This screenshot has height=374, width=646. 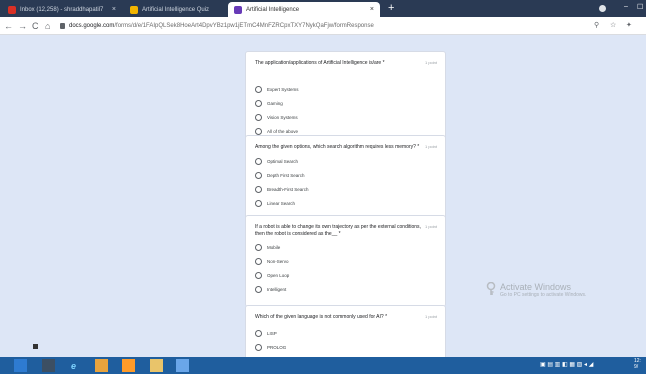 What do you see at coordinates (62, 26) in the screenshot?
I see `lock-icon` at bounding box center [62, 26].